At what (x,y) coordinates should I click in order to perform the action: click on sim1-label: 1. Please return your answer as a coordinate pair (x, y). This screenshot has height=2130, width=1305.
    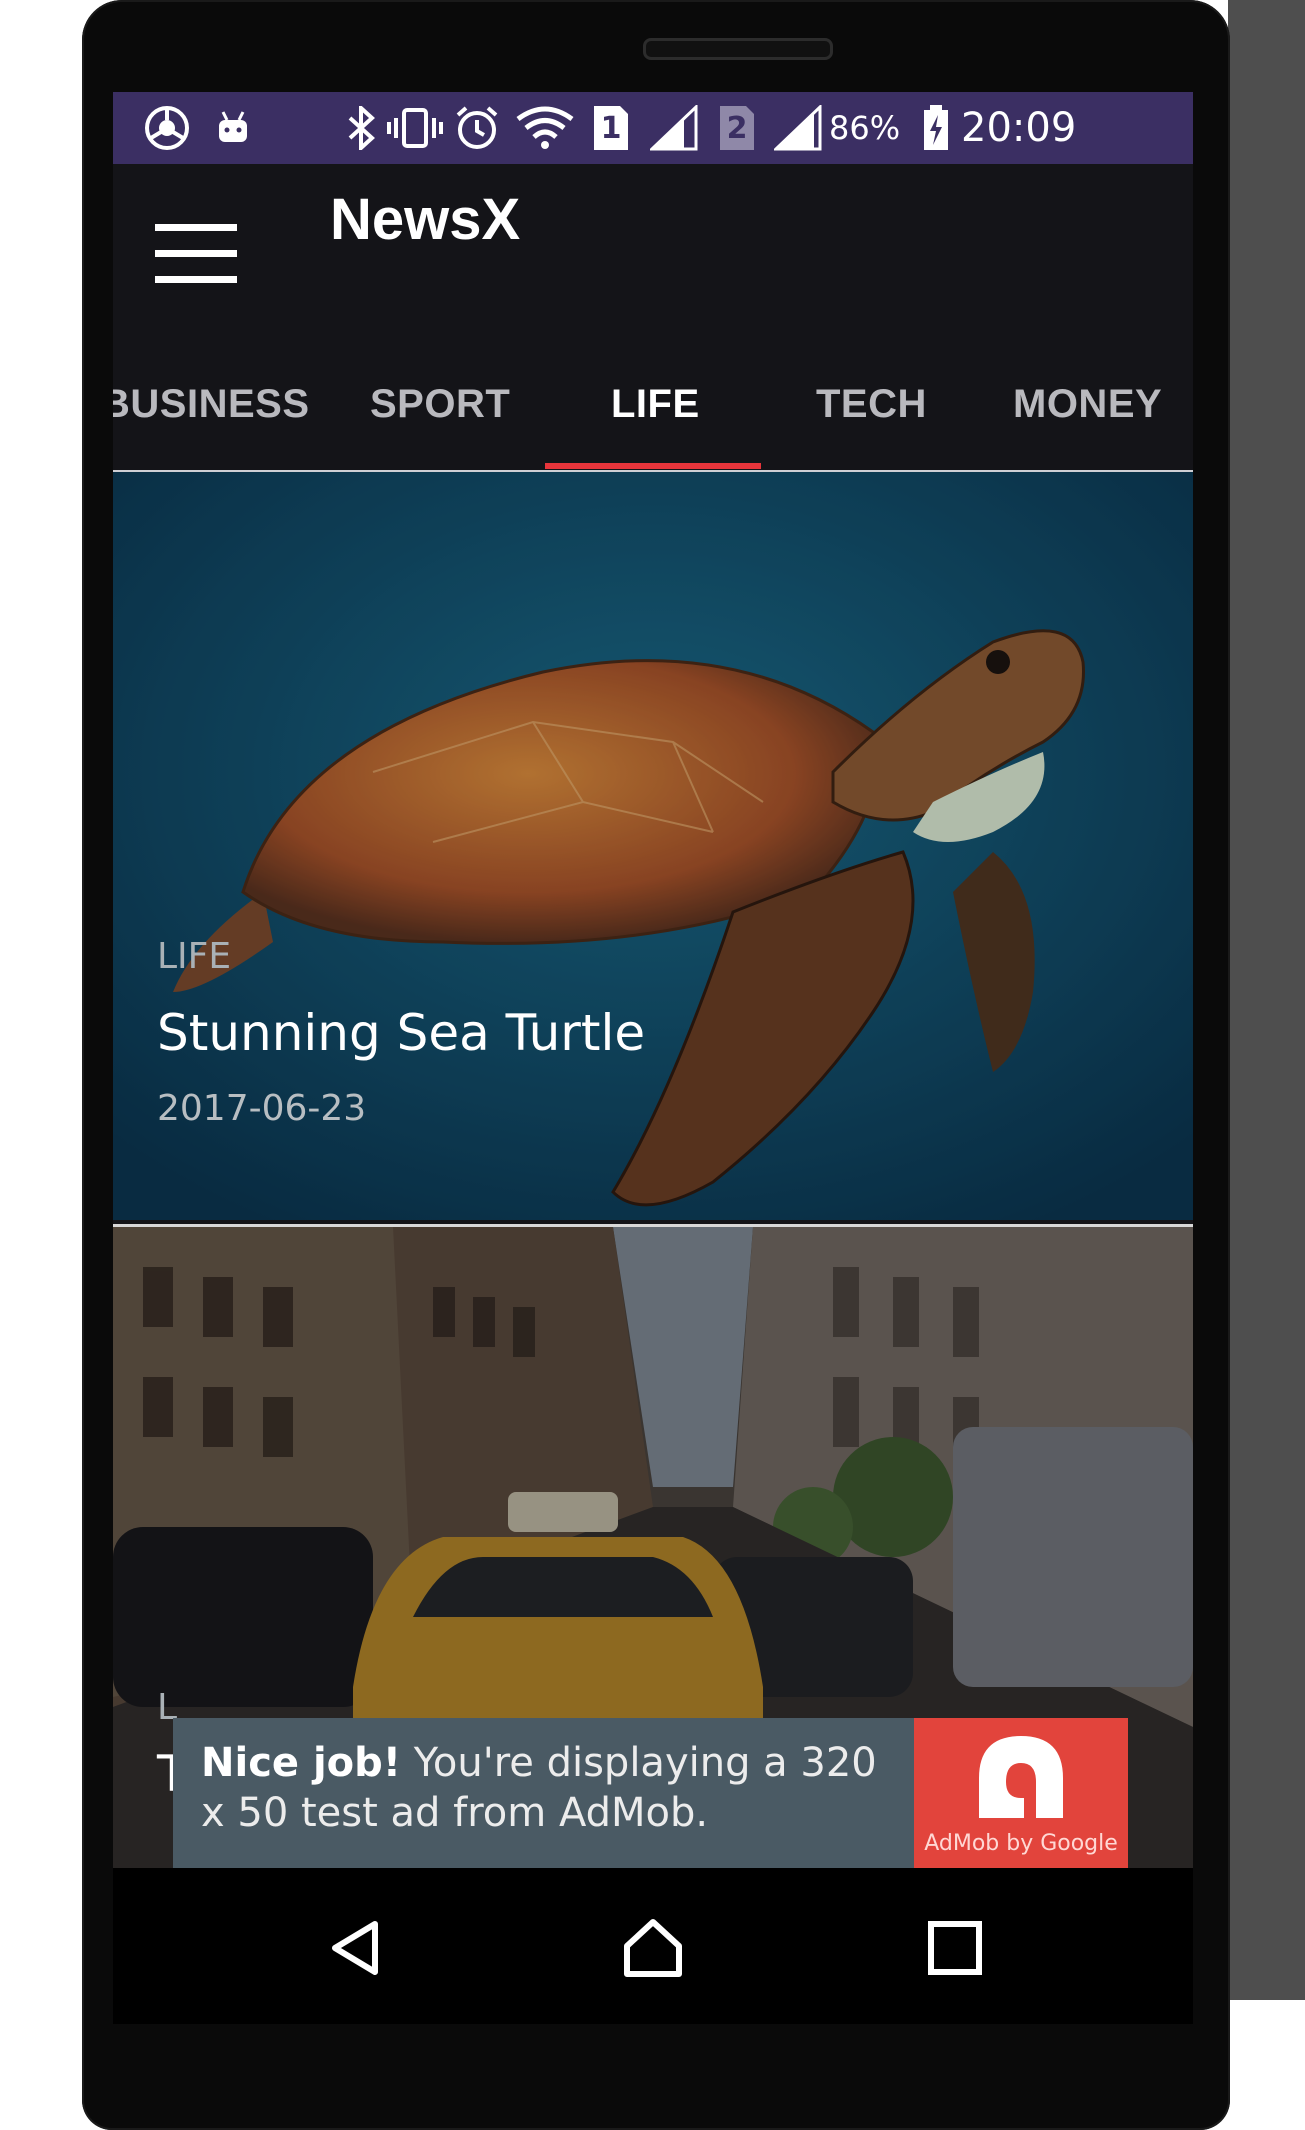
    Looking at the image, I should click on (611, 128).